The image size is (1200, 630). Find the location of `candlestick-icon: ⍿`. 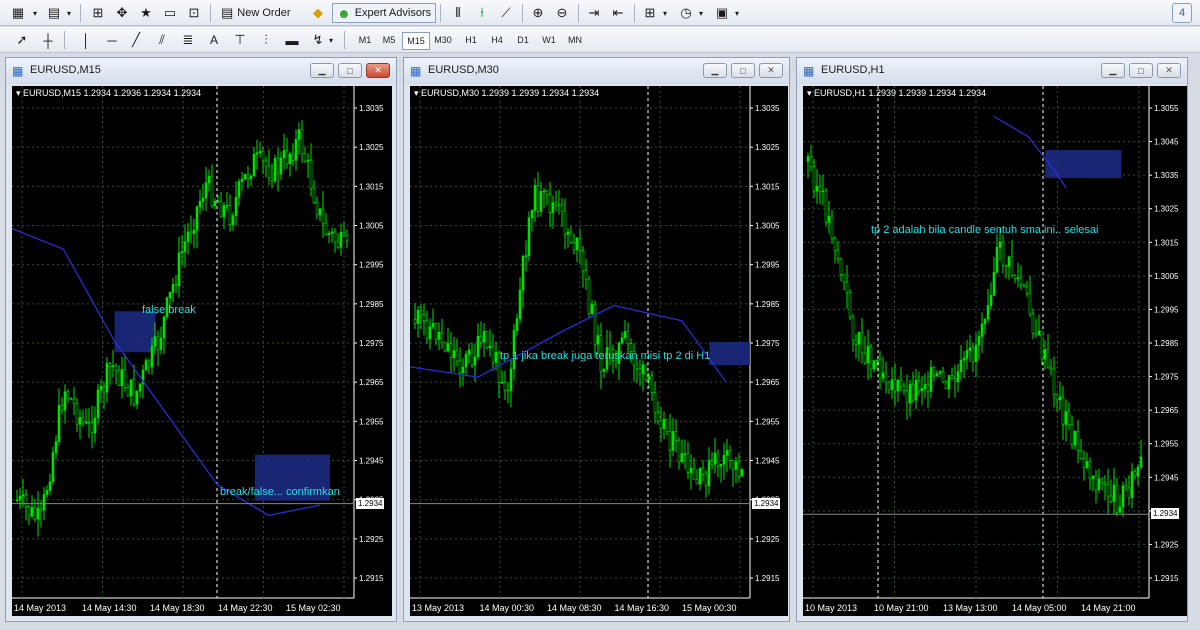

candlestick-icon: ⍿ is located at coordinates (482, 13).